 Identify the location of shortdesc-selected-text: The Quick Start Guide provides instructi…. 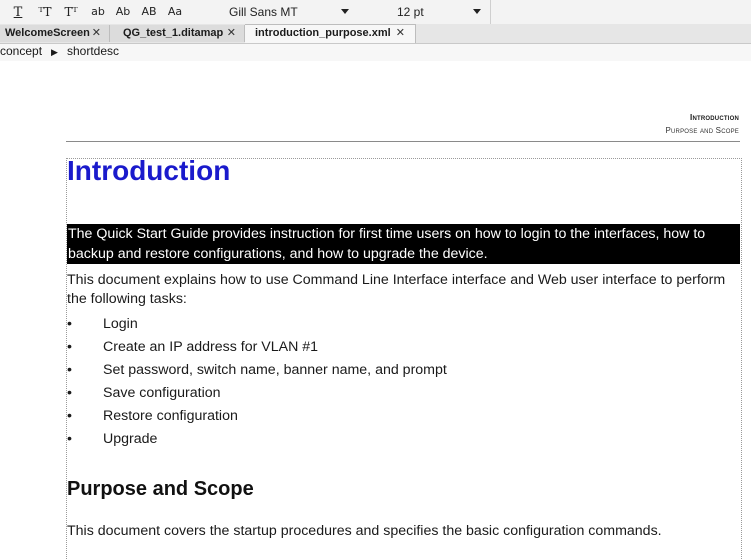
(403, 244).